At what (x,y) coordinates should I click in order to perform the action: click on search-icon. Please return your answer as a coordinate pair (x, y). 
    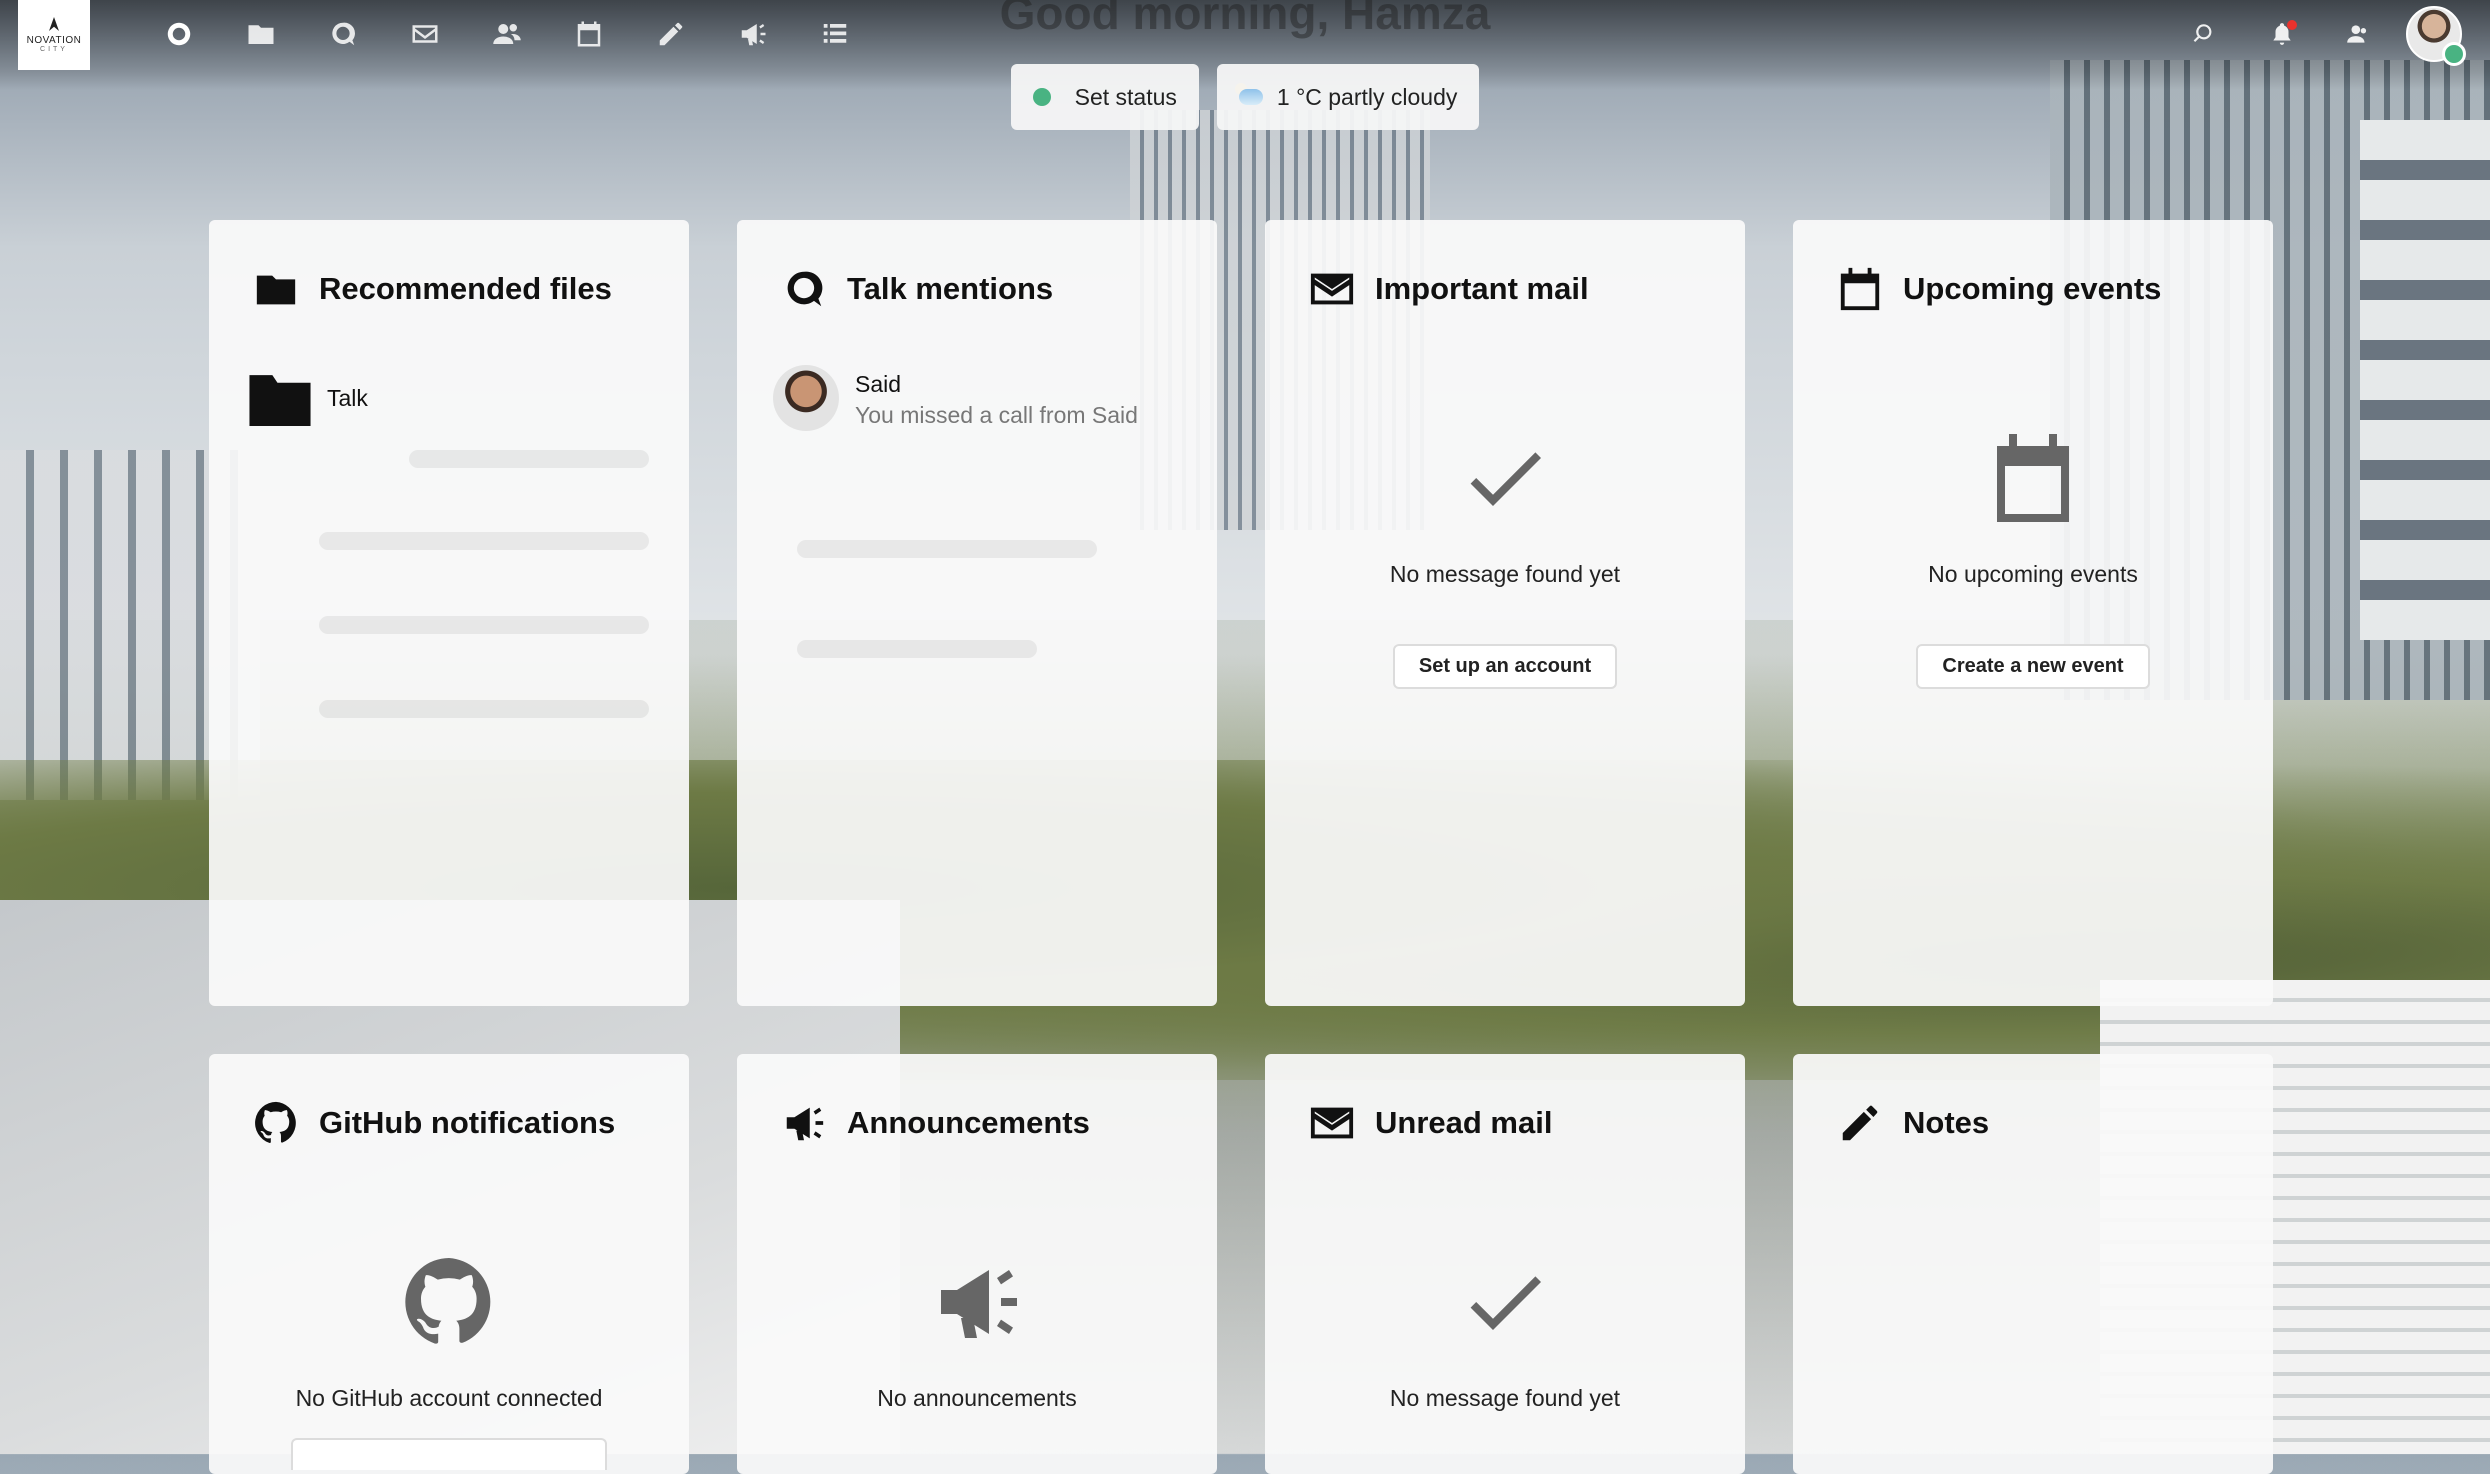
    Looking at the image, I should click on (2202, 33).